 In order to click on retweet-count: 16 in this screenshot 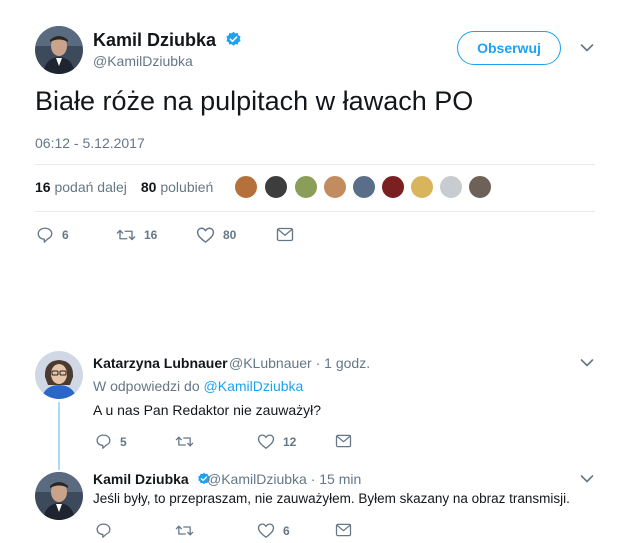, I will do `click(151, 235)`.